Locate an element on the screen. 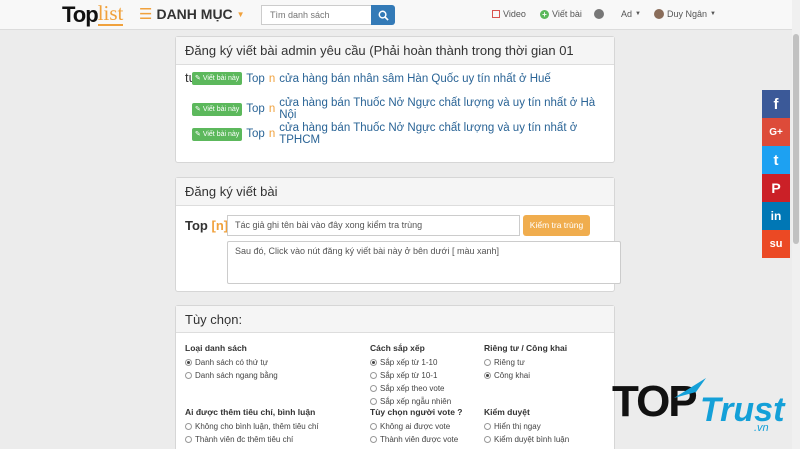 Image resolution: width=800 pixels, height=449 pixels. hamburger-icon: ☰ is located at coordinates (146, 14).